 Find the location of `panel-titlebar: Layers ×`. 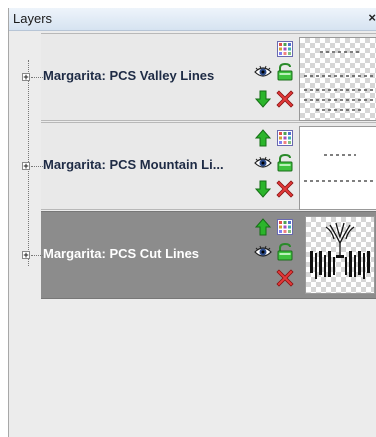

panel-titlebar: Layers × is located at coordinates (192, 19).